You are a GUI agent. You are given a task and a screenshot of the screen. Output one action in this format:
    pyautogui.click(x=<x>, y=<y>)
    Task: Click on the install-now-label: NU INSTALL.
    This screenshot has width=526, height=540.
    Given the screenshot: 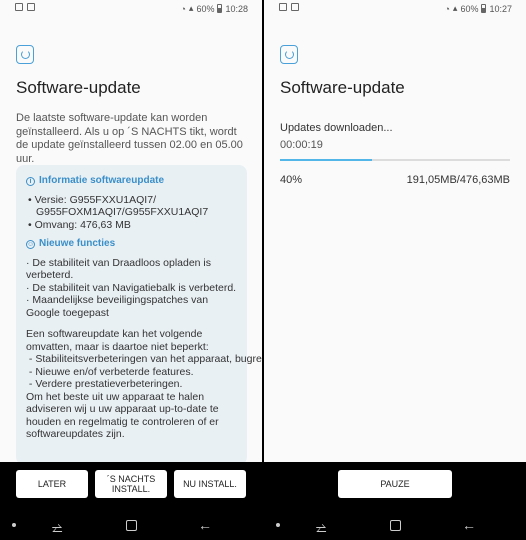 What is the action you would take?
    pyautogui.click(x=210, y=484)
    